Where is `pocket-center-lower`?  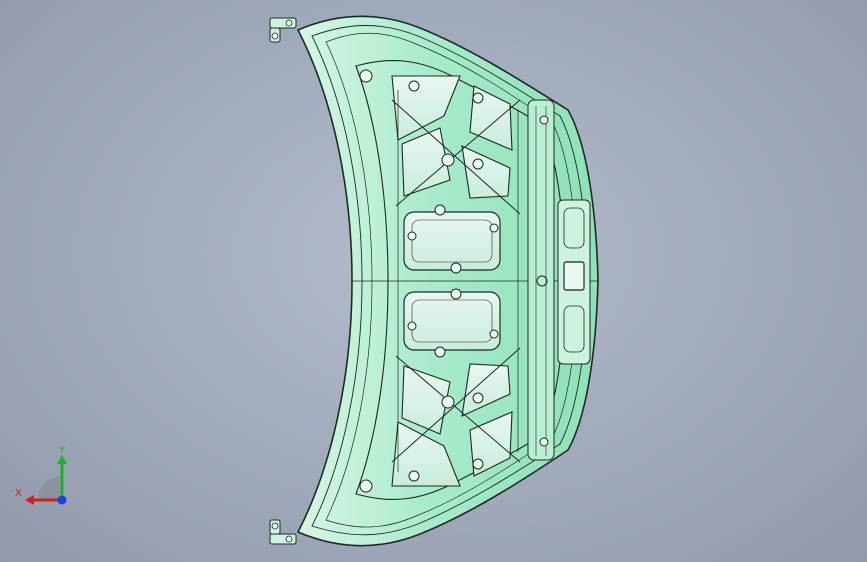 pocket-center-lower is located at coordinates (452, 321).